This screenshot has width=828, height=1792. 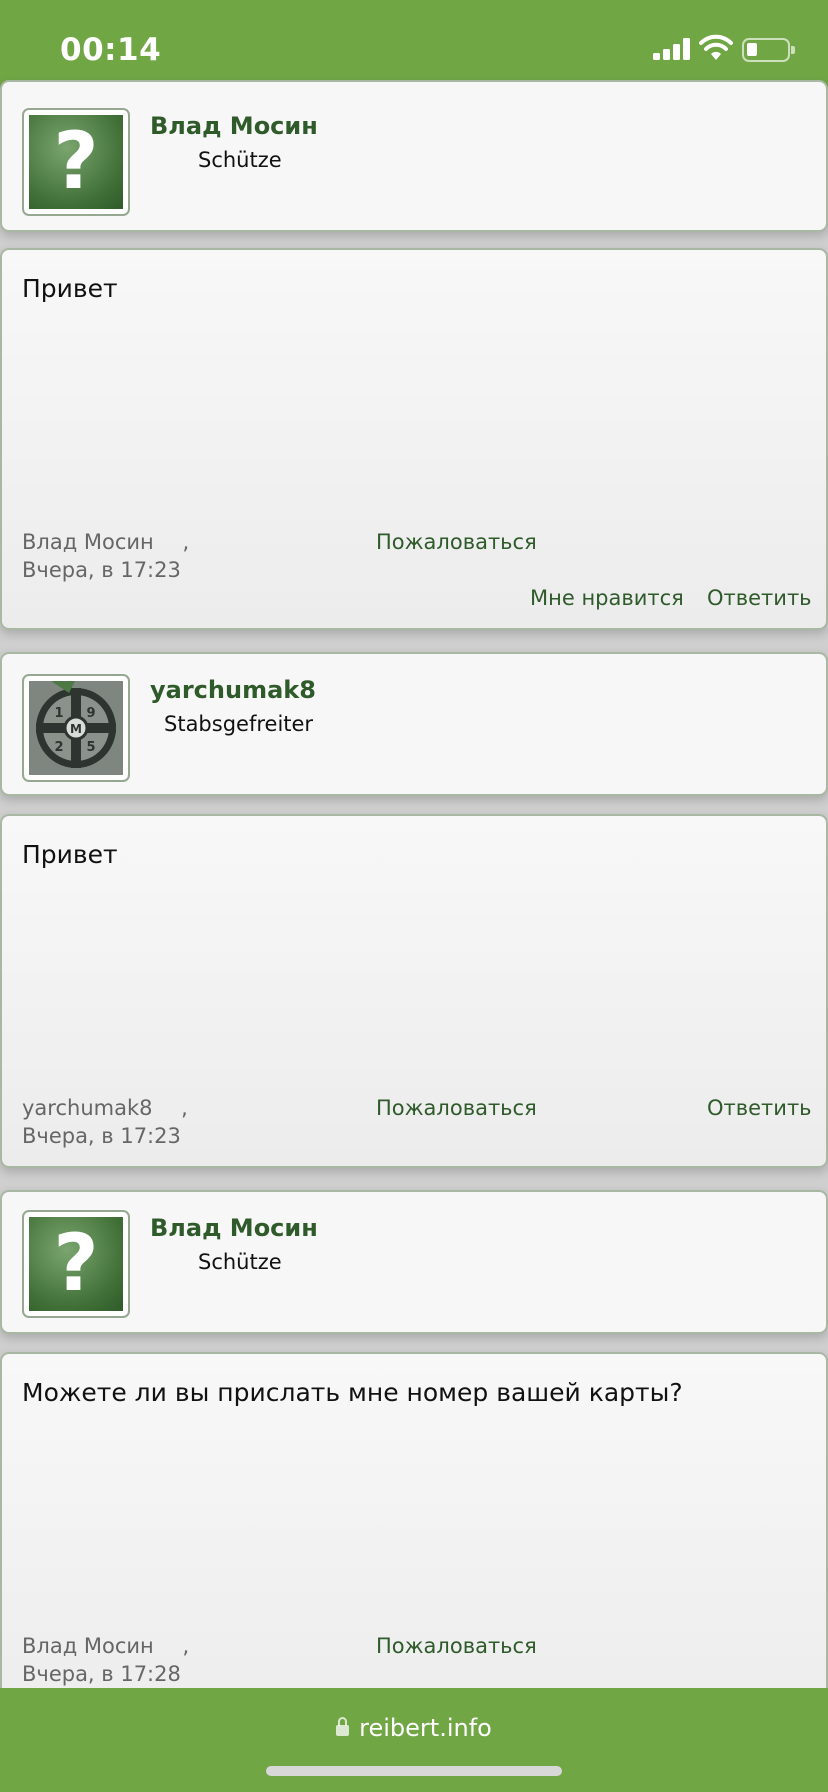 I want to click on svg-text: 1, so click(x=58, y=713).